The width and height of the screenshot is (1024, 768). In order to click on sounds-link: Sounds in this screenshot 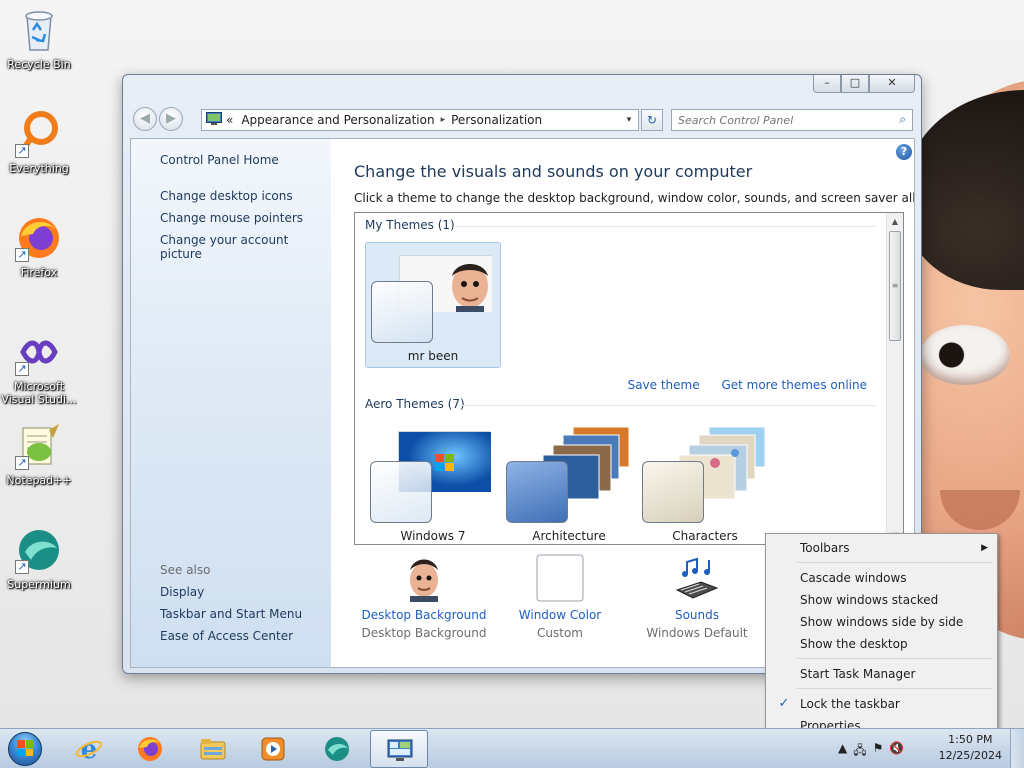, I will do `click(697, 615)`.